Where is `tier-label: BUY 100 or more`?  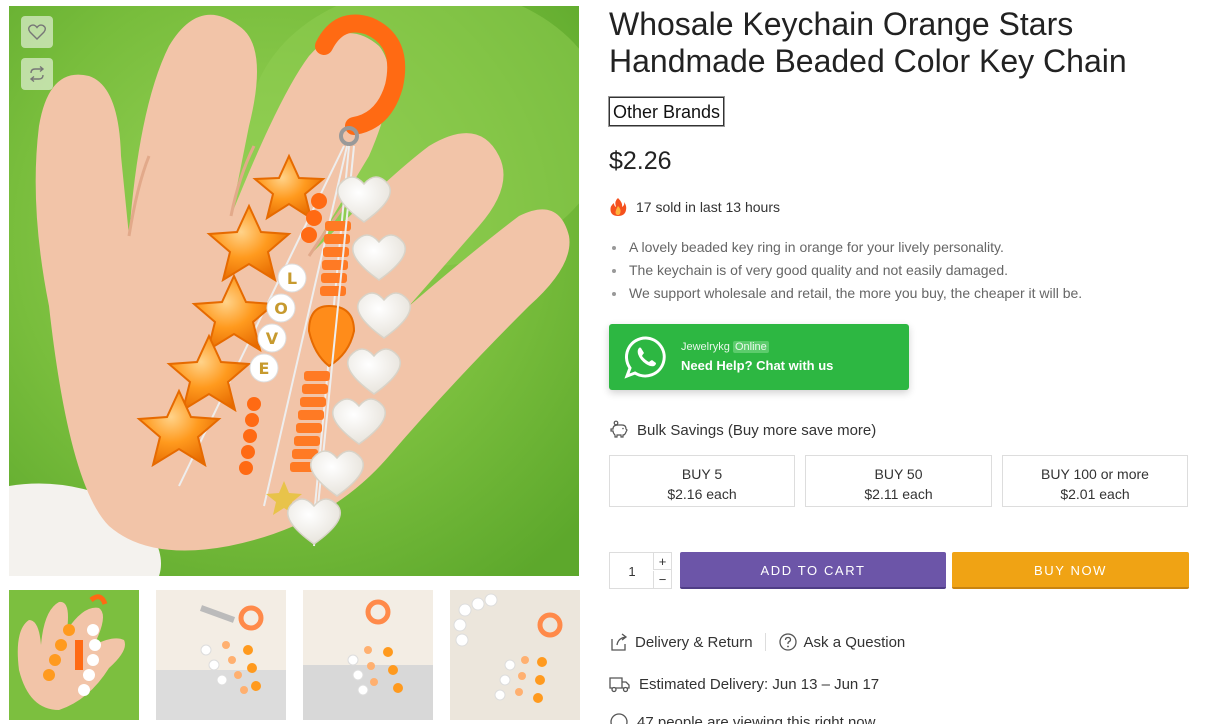 tier-label: BUY 100 or more is located at coordinates (1095, 474).